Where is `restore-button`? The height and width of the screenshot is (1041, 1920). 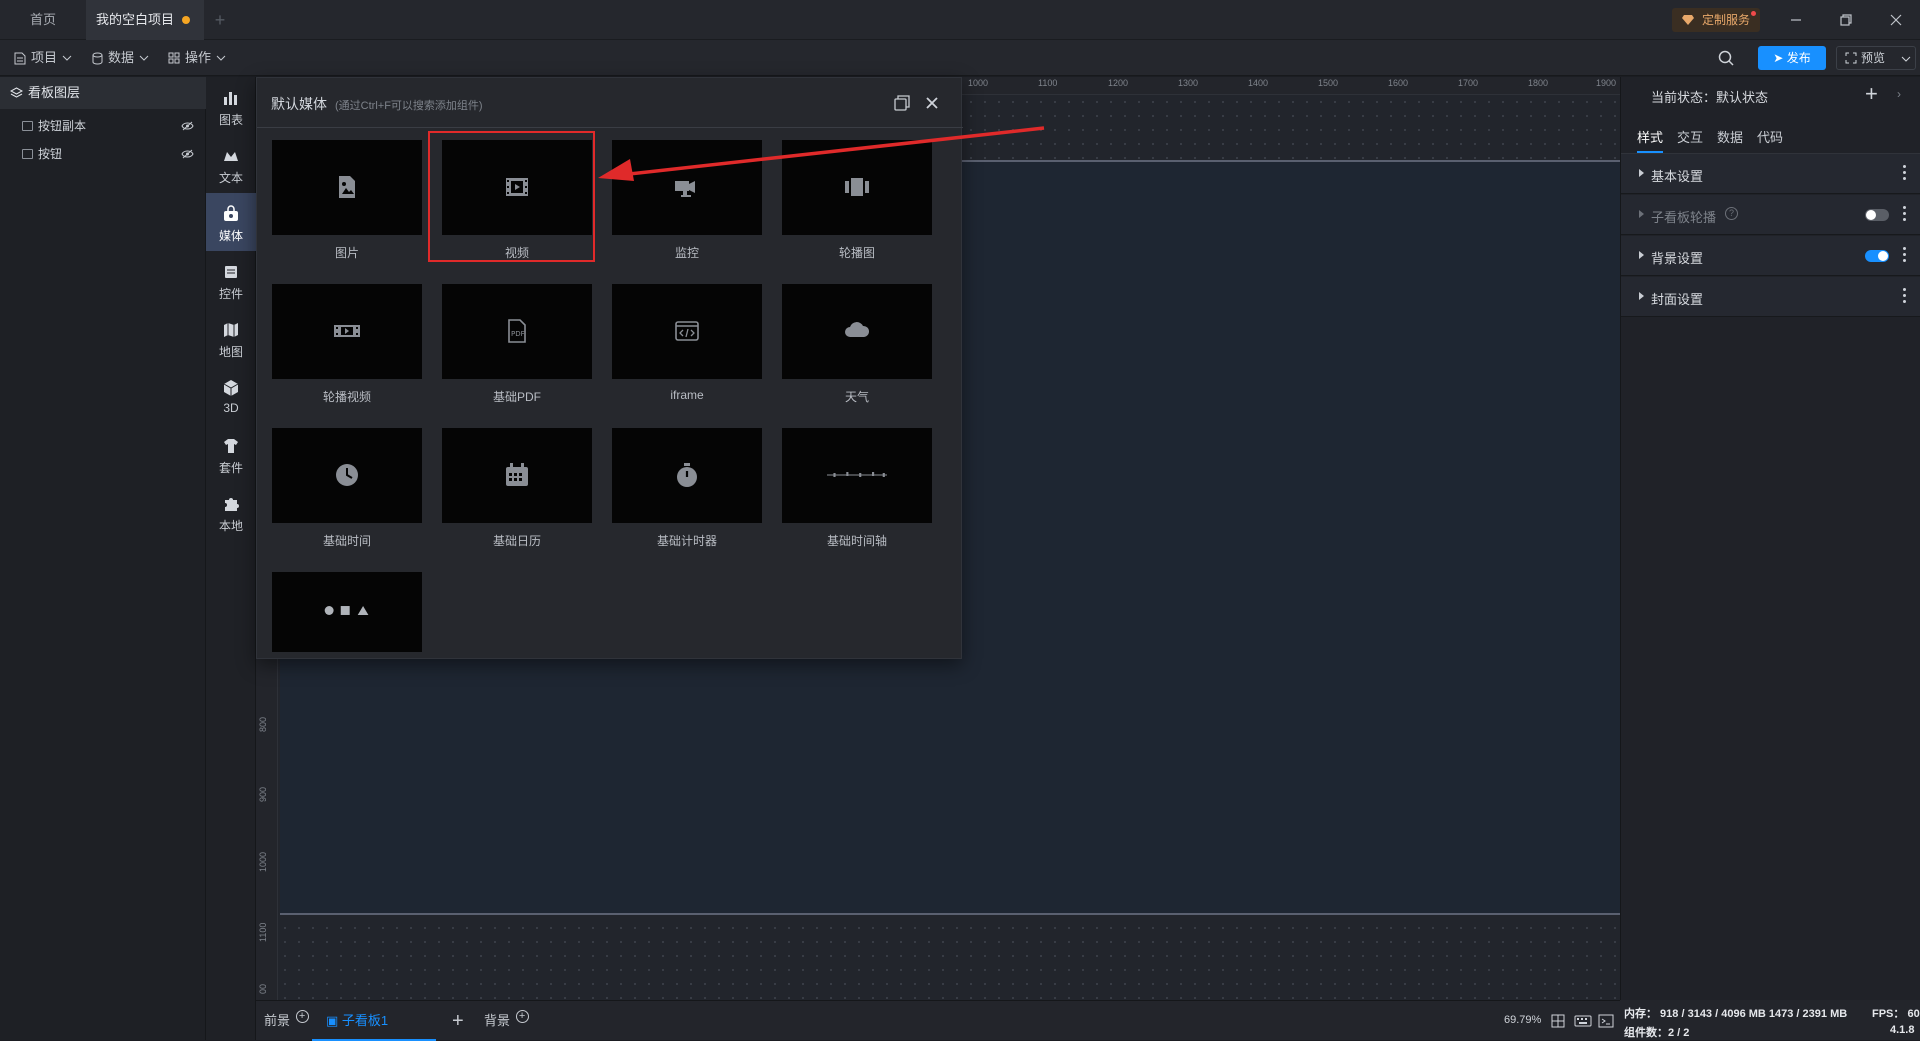
restore-button is located at coordinates (1846, 20).